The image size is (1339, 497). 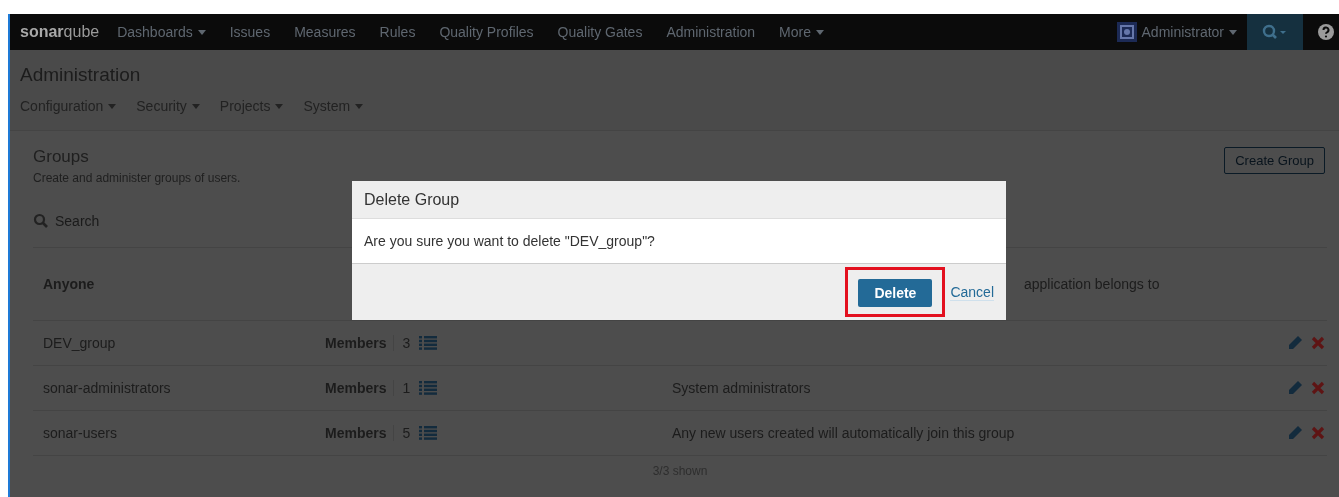 I want to click on nav-link: Quality Profiles, so click(x=486, y=32).